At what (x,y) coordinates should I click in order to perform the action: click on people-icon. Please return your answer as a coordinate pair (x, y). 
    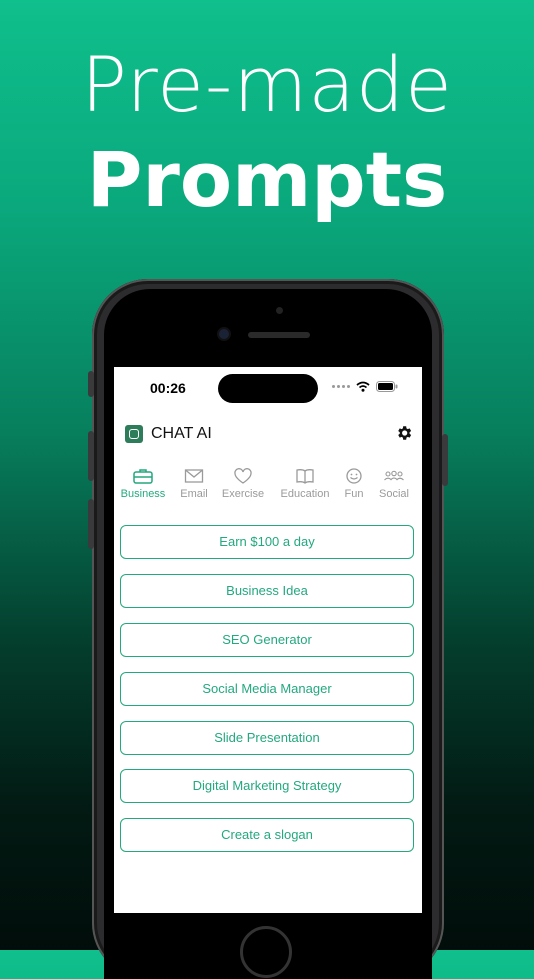
    Looking at the image, I should click on (394, 475).